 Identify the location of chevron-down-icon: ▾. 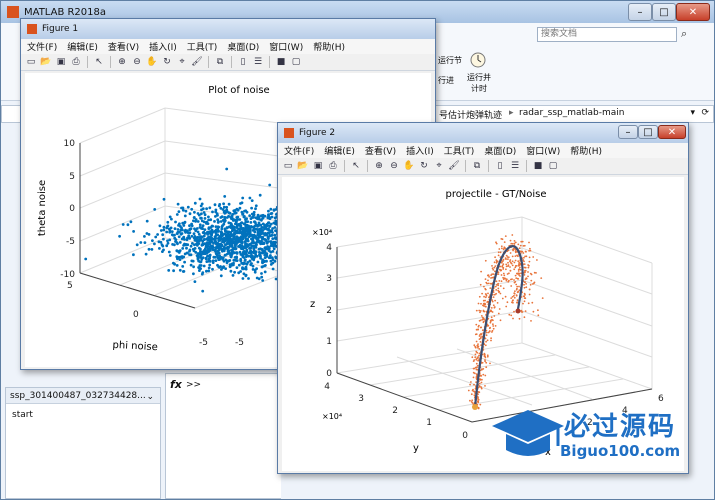
(692, 113).